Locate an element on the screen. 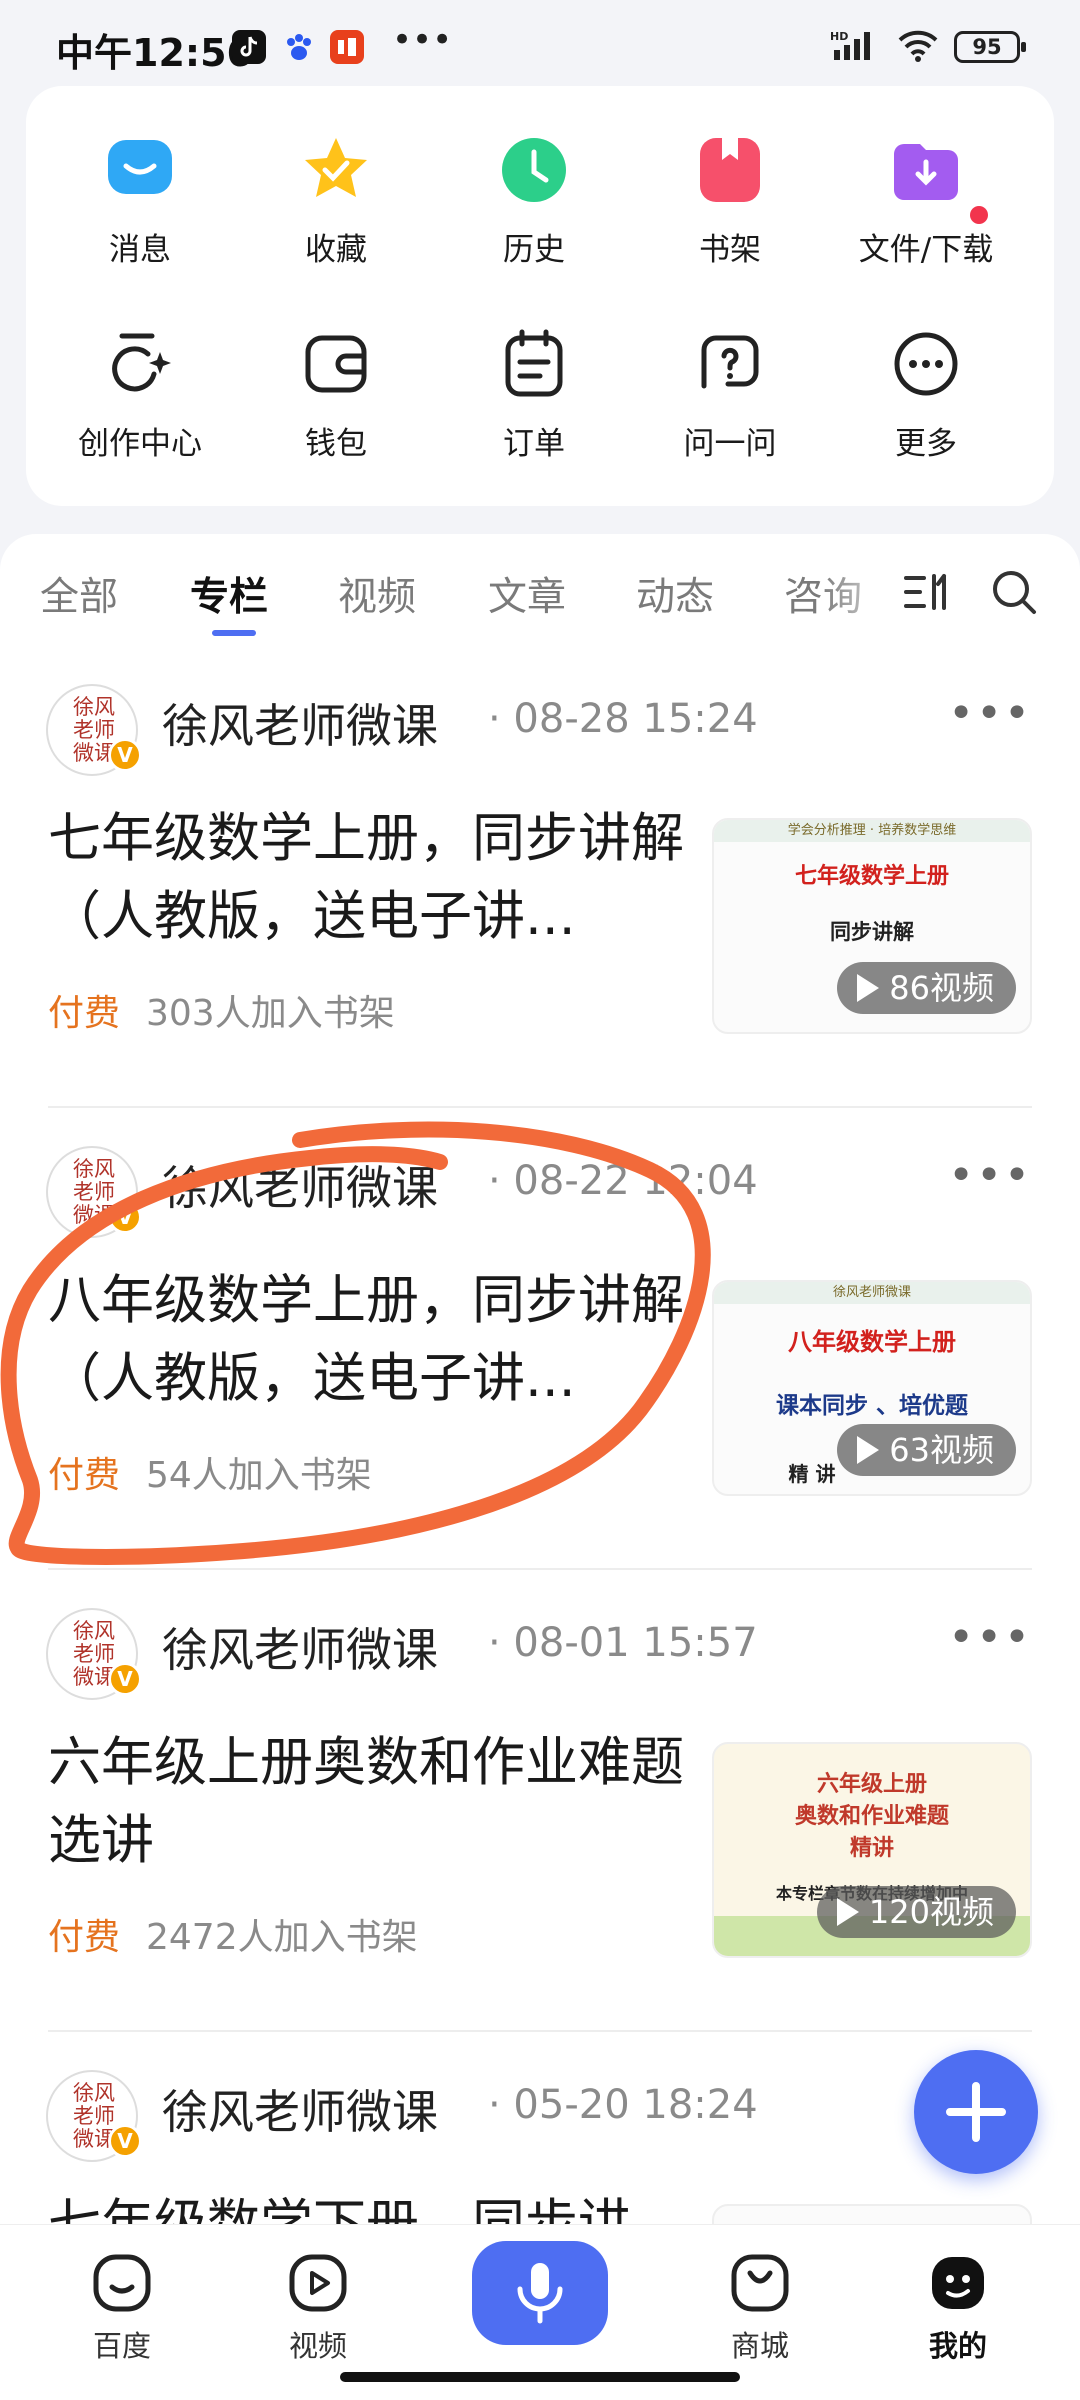 The height and width of the screenshot is (2400, 1080). signal-icon: HD is located at coordinates (856, 47).